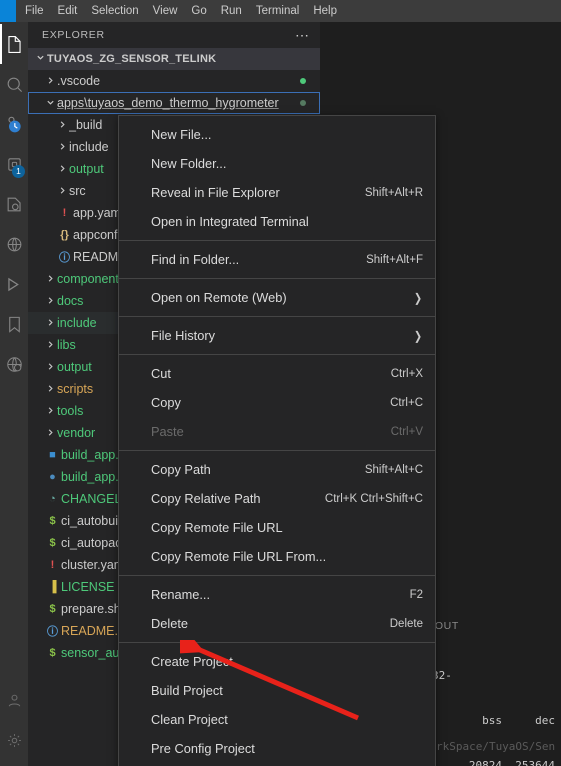 The image size is (561, 766). I want to click on menu-bar: File Edit Selection View Go Run Terminal Help, so click(181, 11).